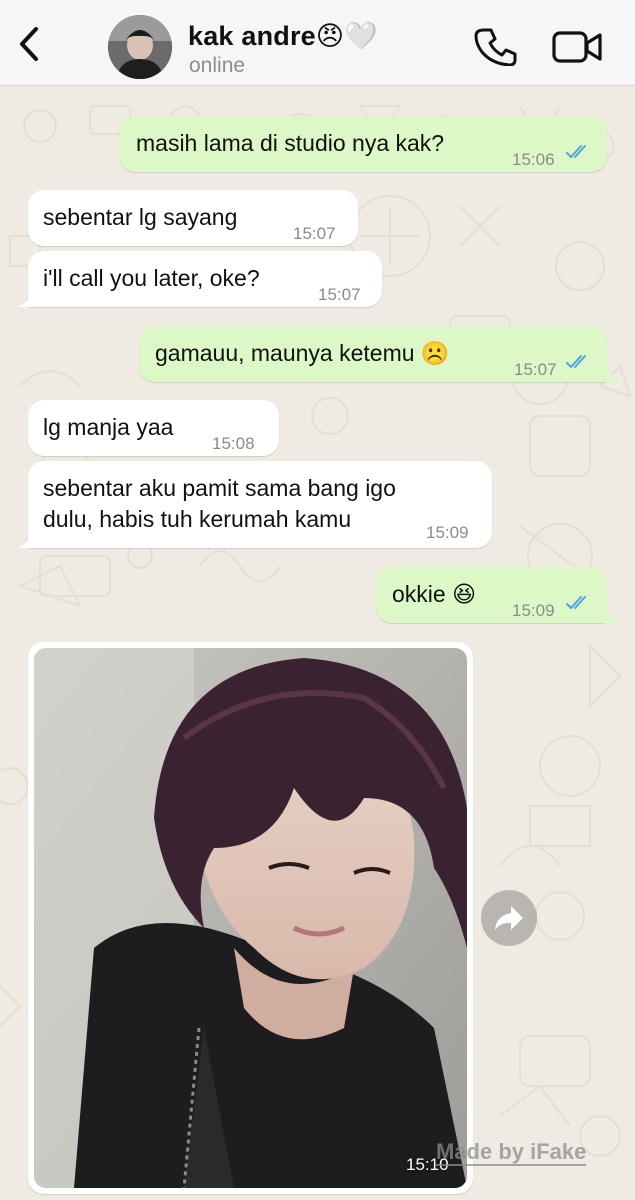  I want to click on back-button, so click(29, 44).